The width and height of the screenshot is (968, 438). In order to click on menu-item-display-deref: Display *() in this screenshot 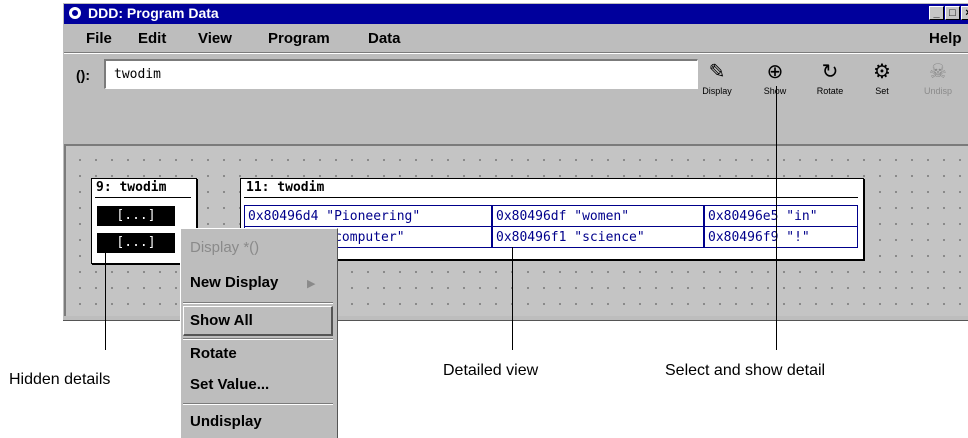, I will do `click(224, 247)`.